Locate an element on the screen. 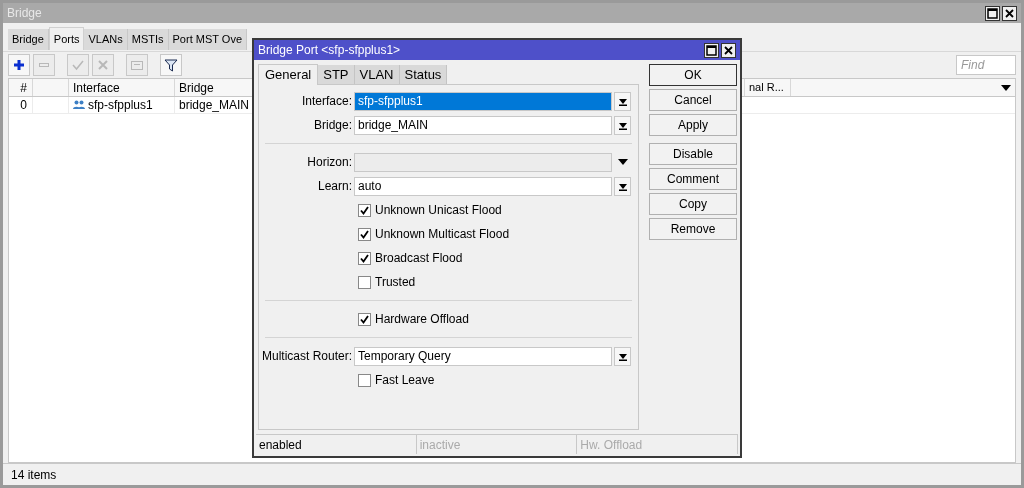 This screenshot has height=488, width=1024. field-label: Interface: is located at coordinates (326, 101).